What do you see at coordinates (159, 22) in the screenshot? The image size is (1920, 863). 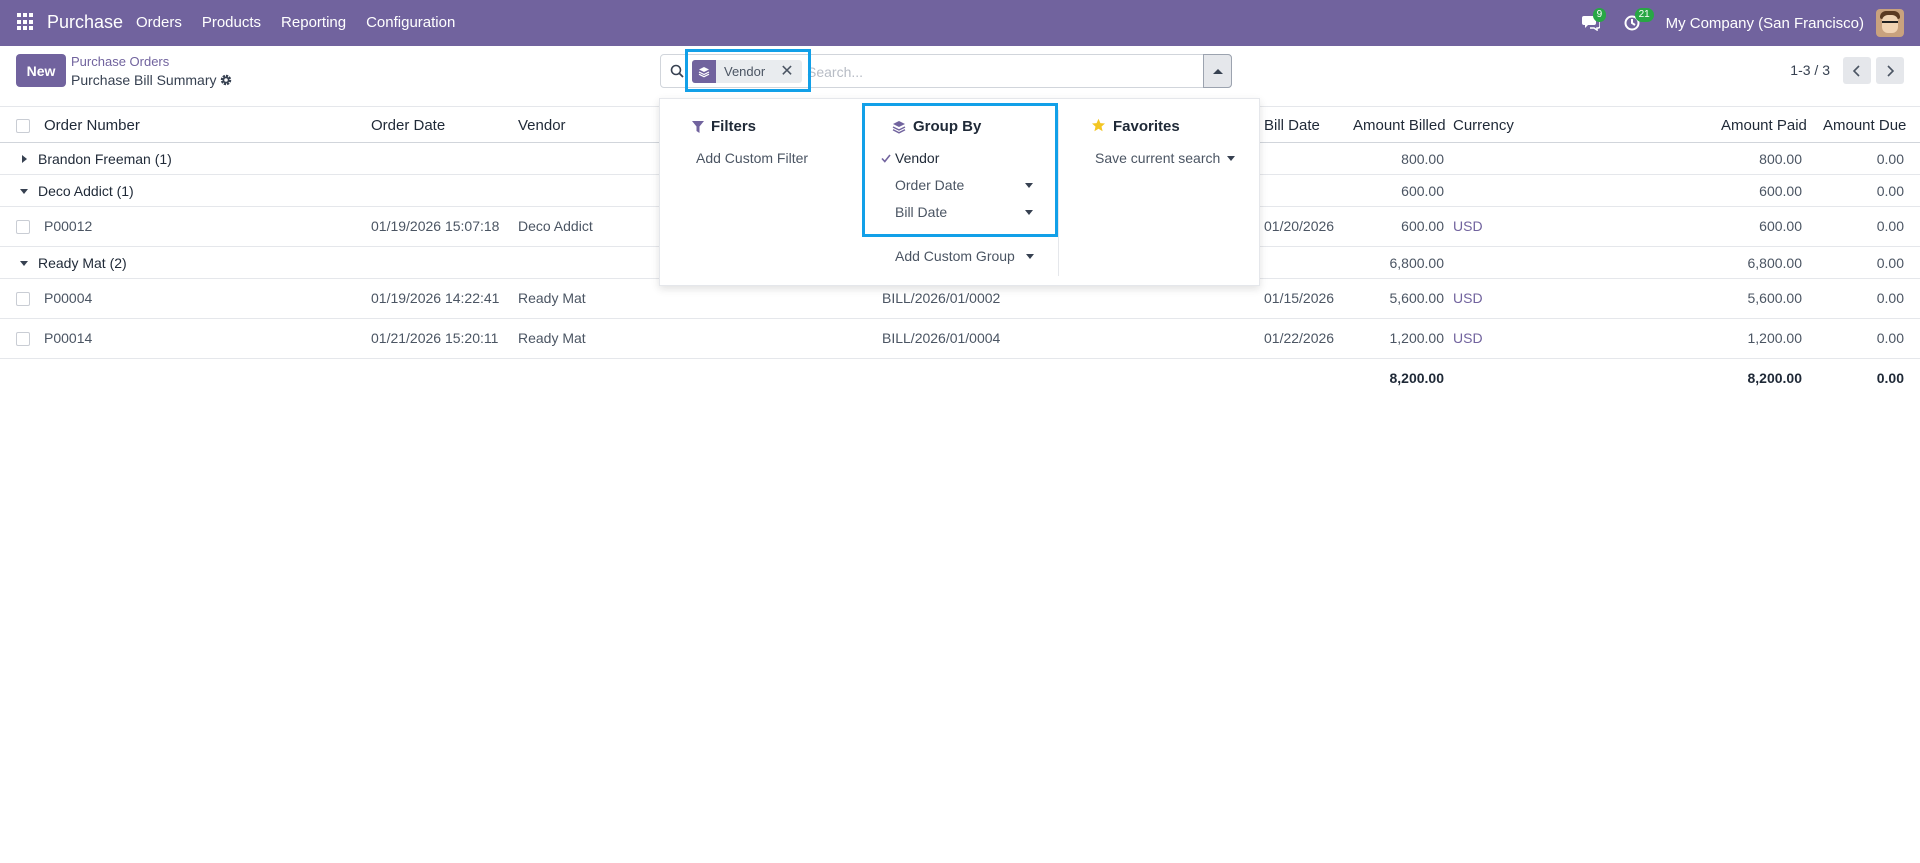 I see `menu-orders: Orders` at bounding box center [159, 22].